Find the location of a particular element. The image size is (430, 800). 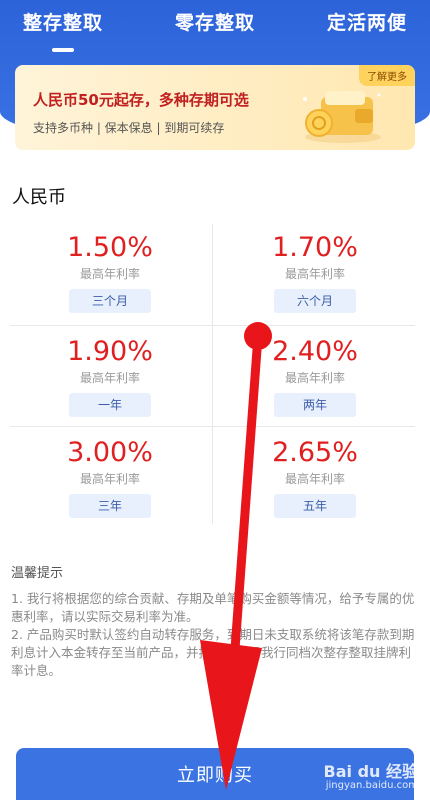

term-badge: 三年 is located at coordinates (110, 506).